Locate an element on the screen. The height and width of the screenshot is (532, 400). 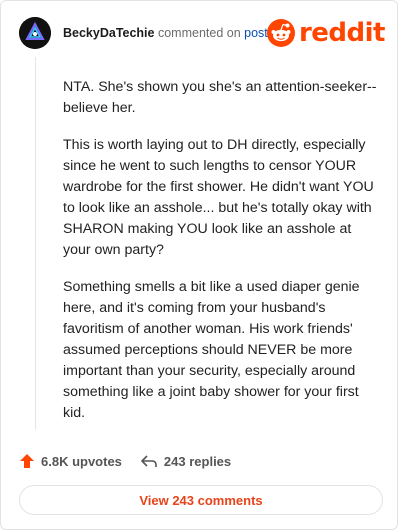
upvote-button: 6.8K upvotes is located at coordinates (70, 461).